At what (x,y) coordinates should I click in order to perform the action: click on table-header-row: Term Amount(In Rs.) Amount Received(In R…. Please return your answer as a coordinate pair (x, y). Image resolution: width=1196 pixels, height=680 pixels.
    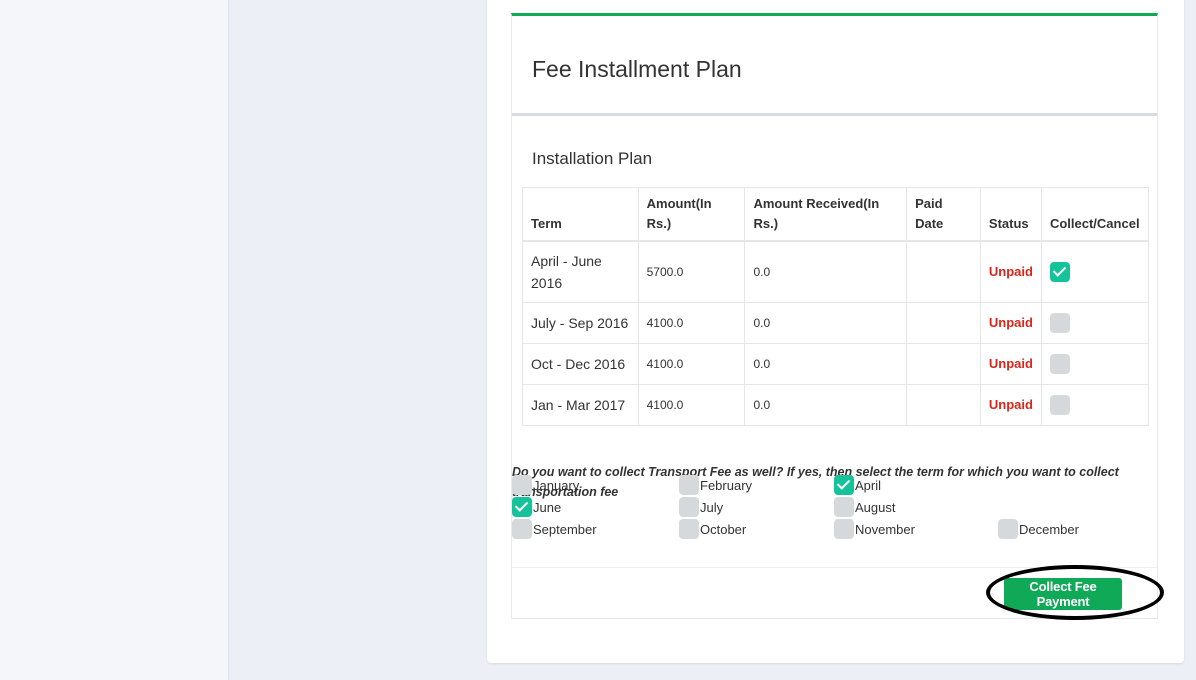
    Looking at the image, I should click on (836, 214).